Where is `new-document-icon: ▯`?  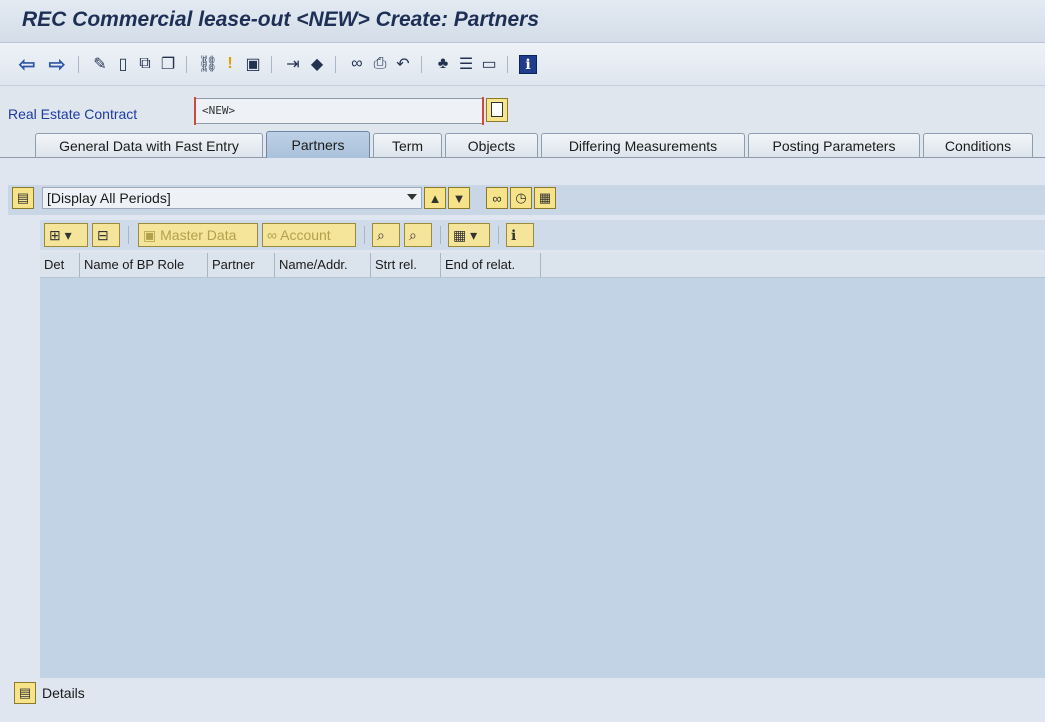
new-document-icon: ▯ is located at coordinates (123, 64).